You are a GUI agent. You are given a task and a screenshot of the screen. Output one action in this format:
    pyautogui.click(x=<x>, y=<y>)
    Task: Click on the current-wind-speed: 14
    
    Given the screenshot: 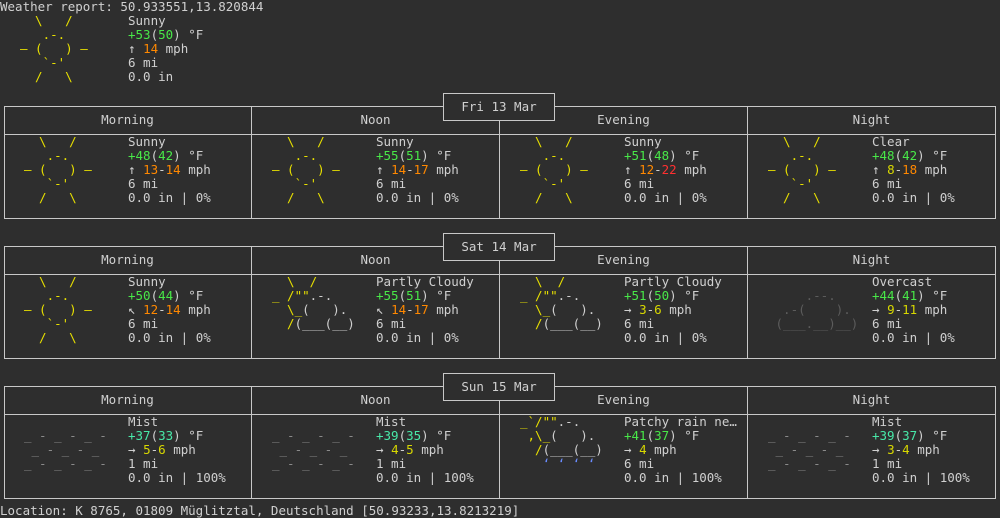 What is the action you would take?
    pyautogui.click(x=151, y=48)
    